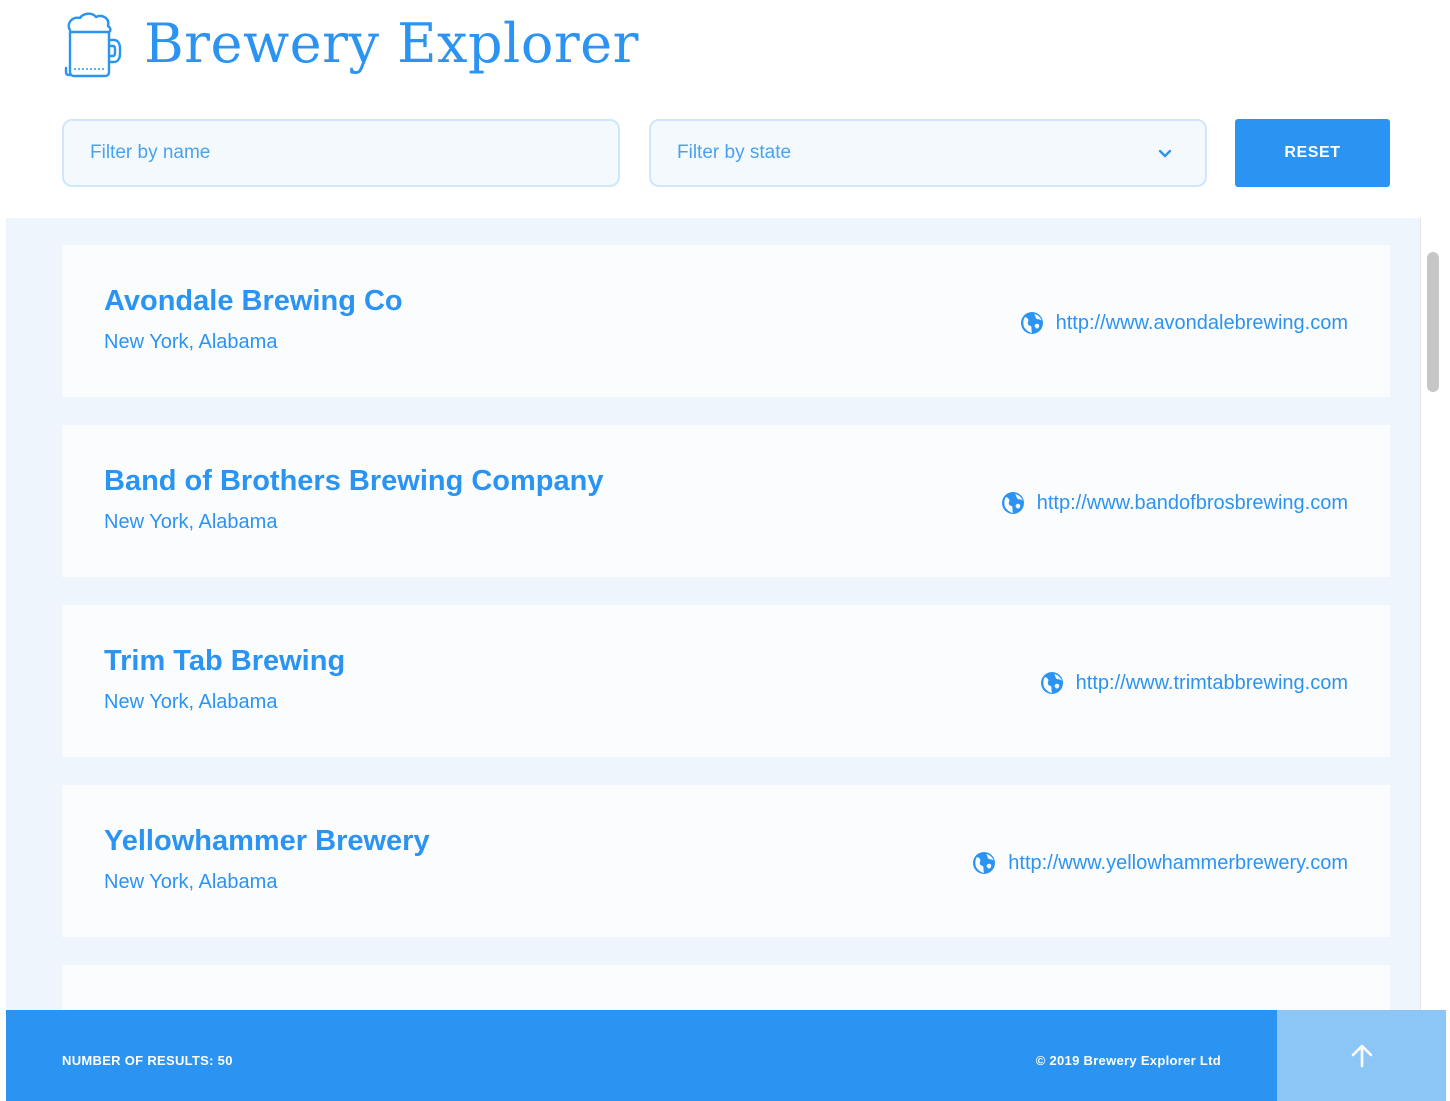  I want to click on brewery-name: Band of Brothers Brewing Company, so click(354, 481).